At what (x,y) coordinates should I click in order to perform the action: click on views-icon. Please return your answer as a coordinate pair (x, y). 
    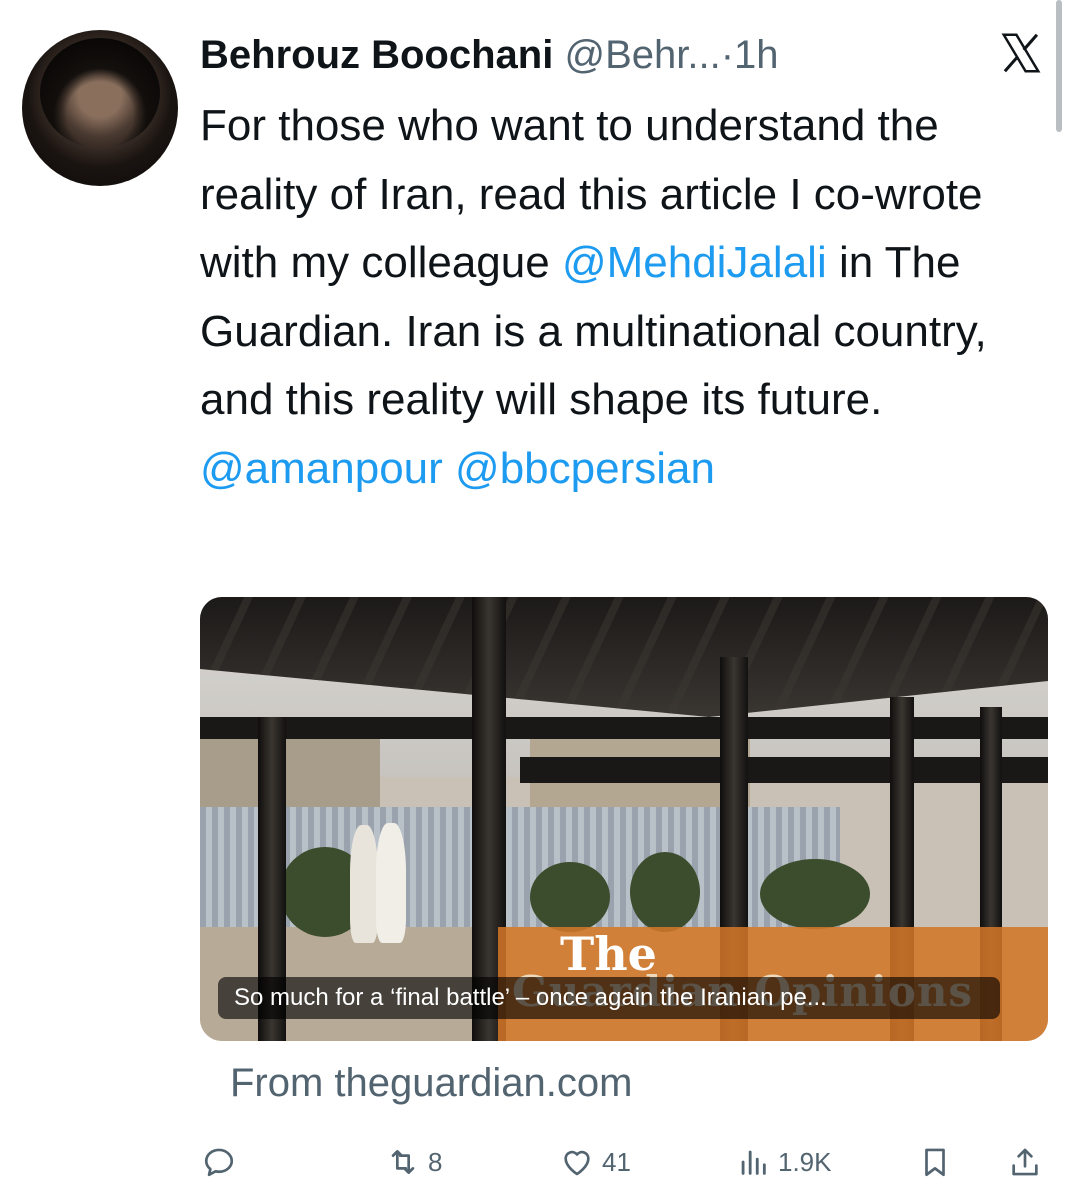
    Looking at the image, I should click on (753, 1162).